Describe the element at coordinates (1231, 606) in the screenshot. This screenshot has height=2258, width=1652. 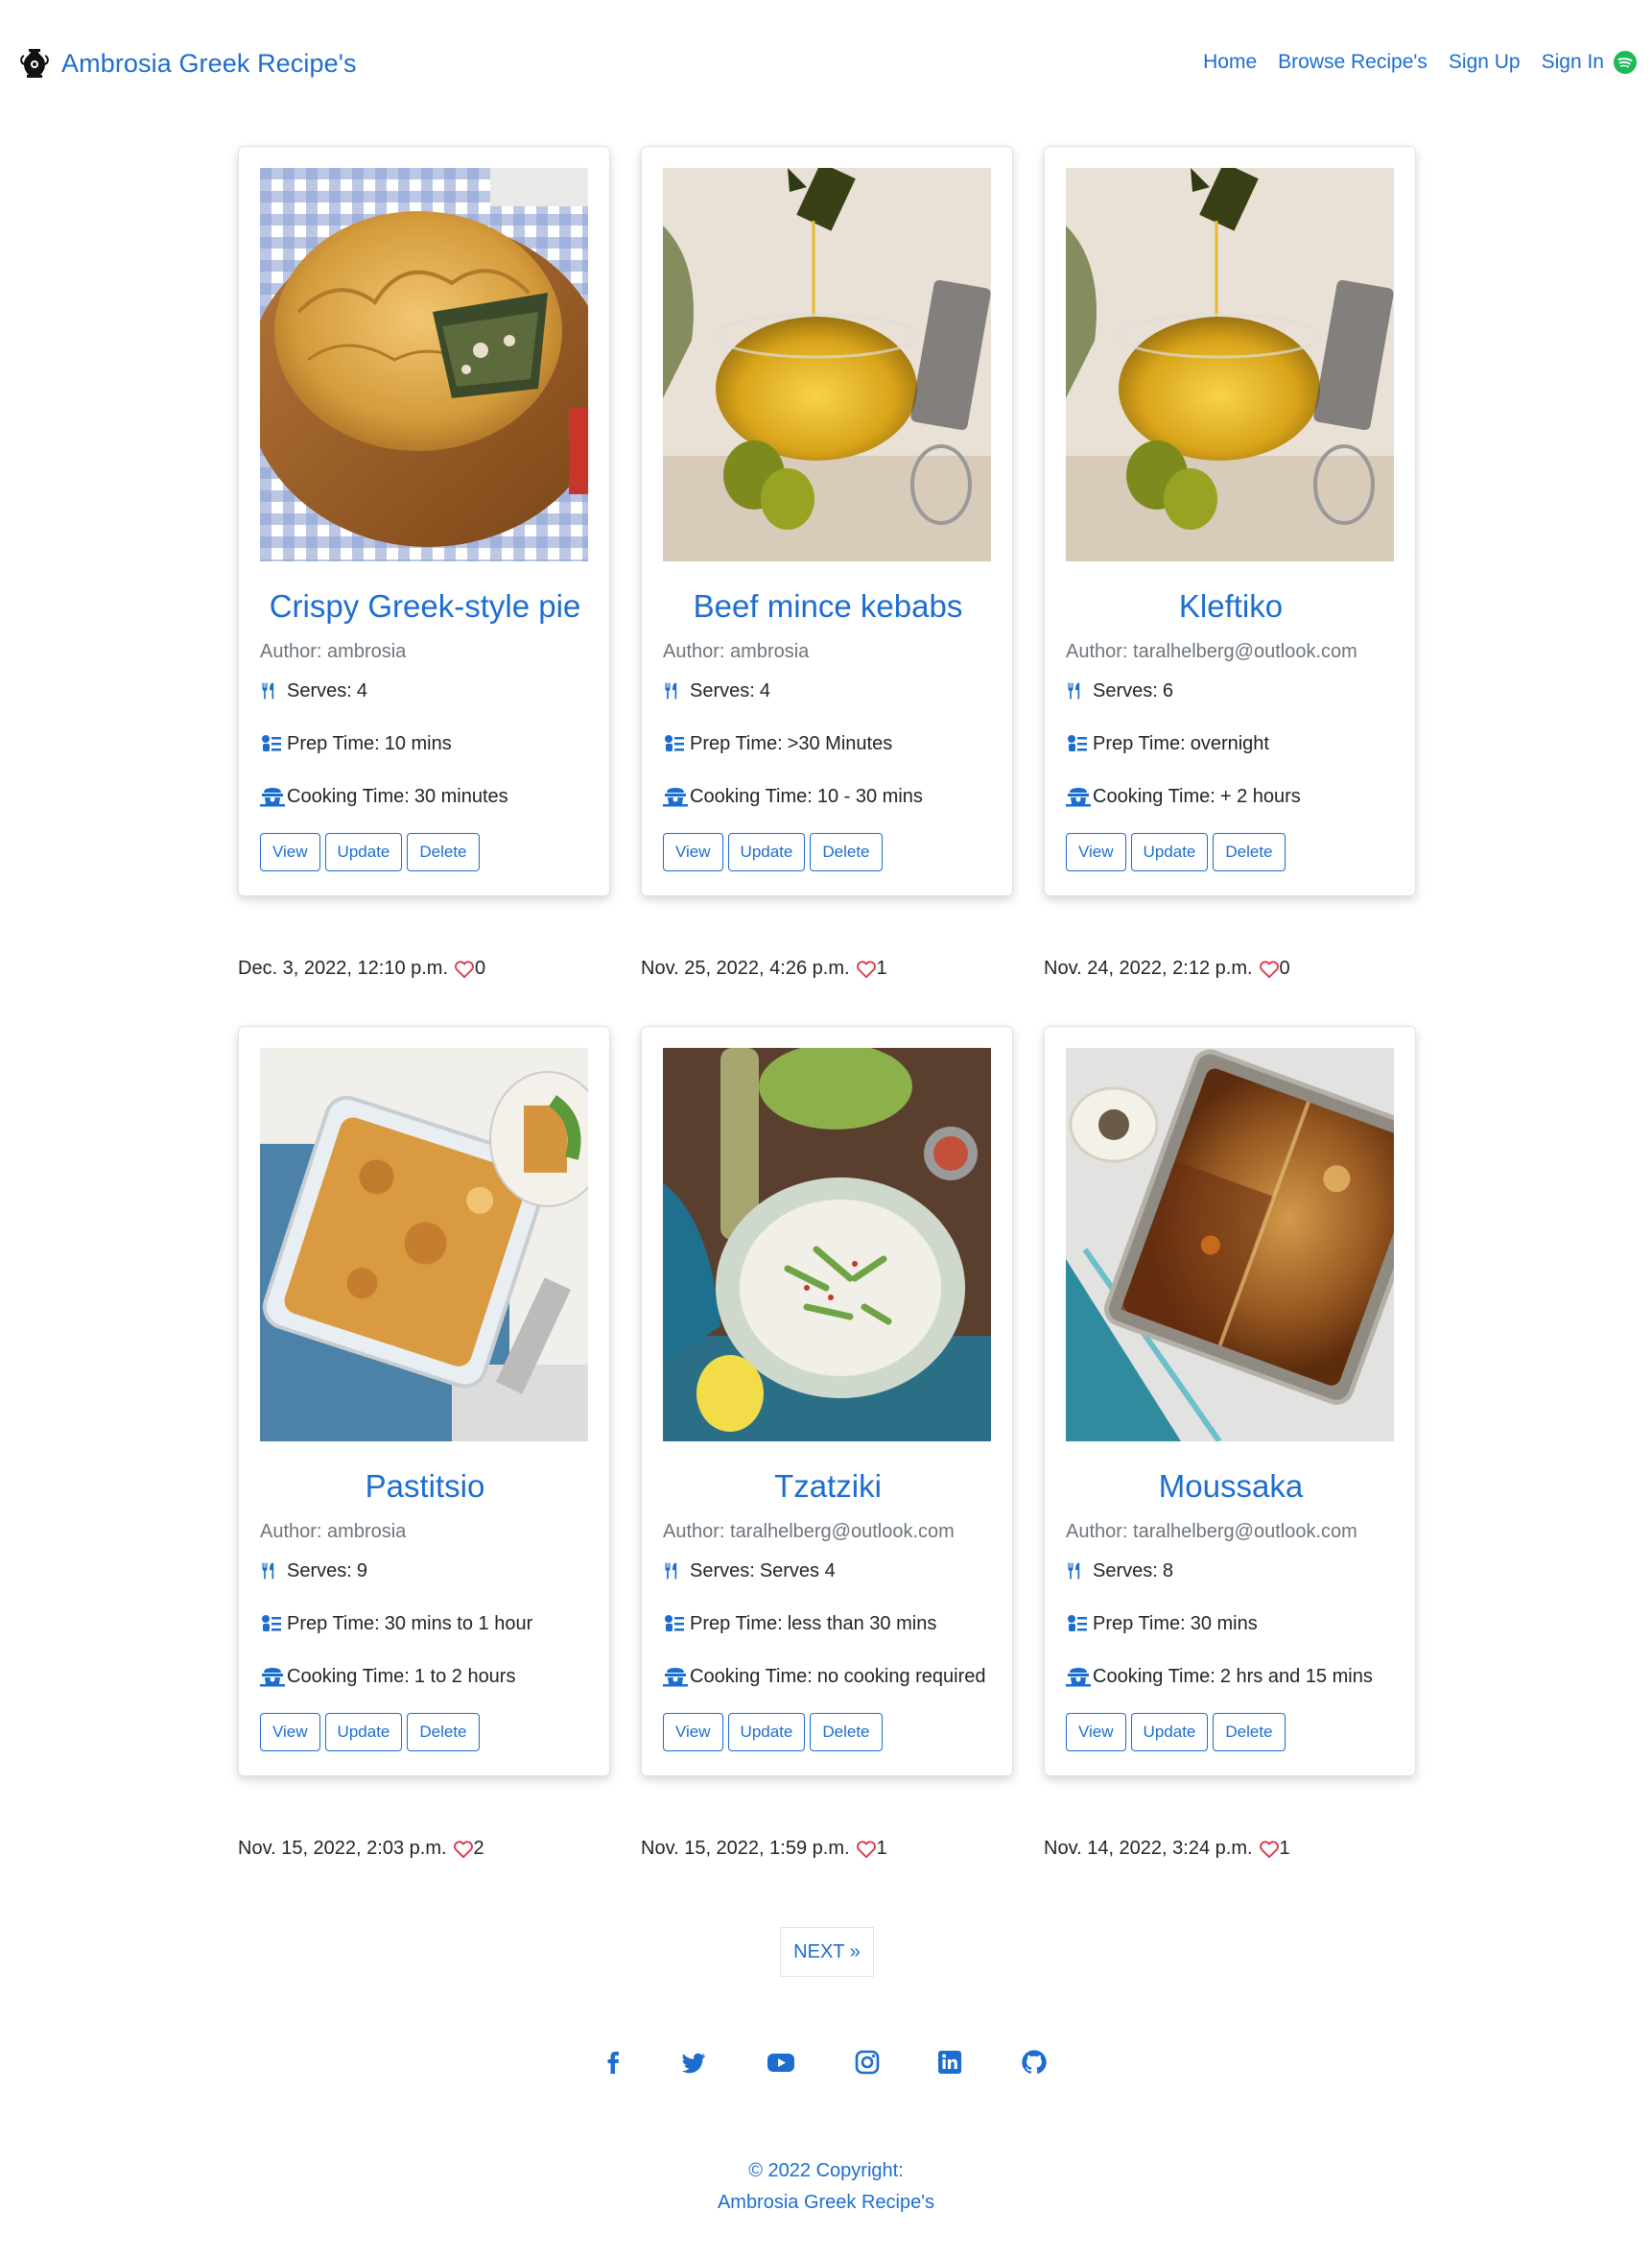
I see `recipe-title-link: Kleftiko` at that location.